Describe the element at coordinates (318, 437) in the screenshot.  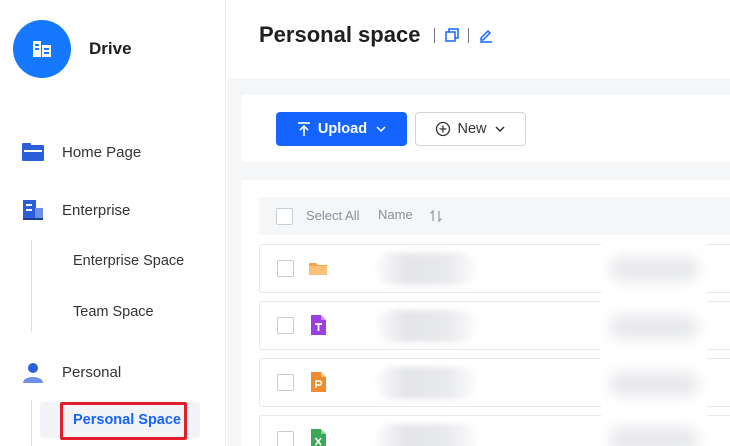
I see `spreadsheet-file-icon` at that location.